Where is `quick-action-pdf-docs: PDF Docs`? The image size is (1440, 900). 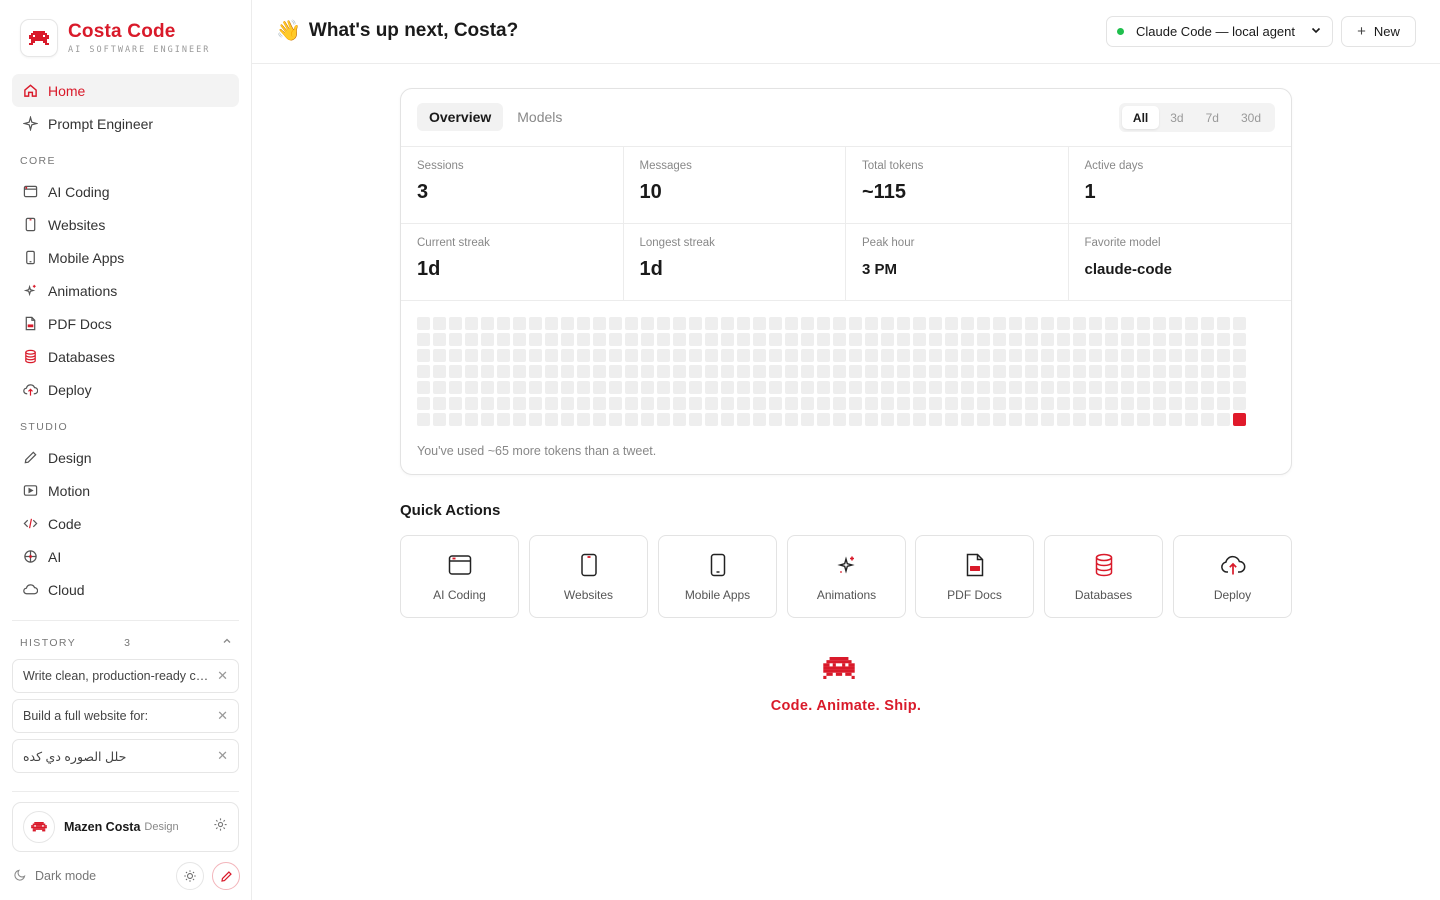 quick-action-pdf-docs: PDF Docs is located at coordinates (974, 576).